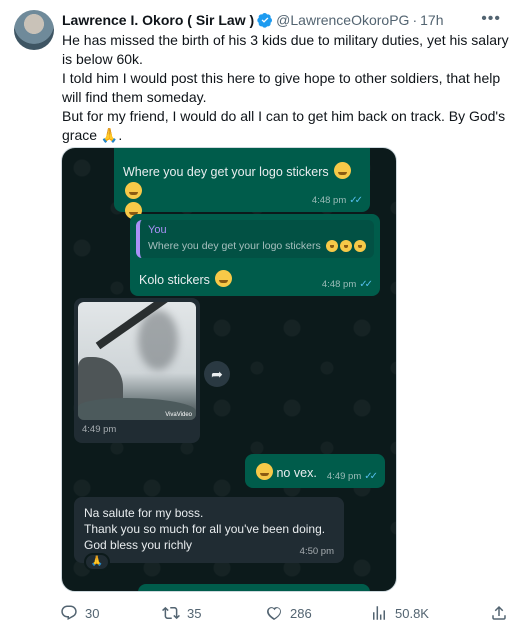 The image size is (519, 628). What do you see at coordinates (491, 19) in the screenshot?
I see `more-options-icon: •••` at bounding box center [491, 19].